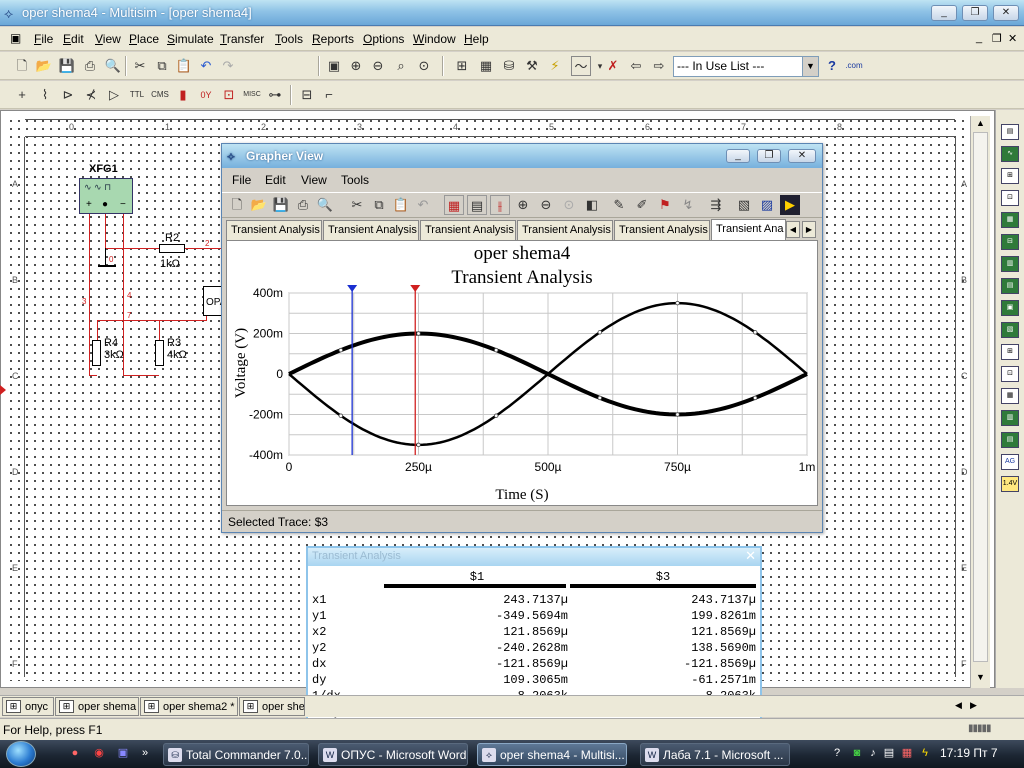  What do you see at coordinates (979, 38) in the screenshot?
I see `mdi-minimize-button: _` at bounding box center [979, 38].